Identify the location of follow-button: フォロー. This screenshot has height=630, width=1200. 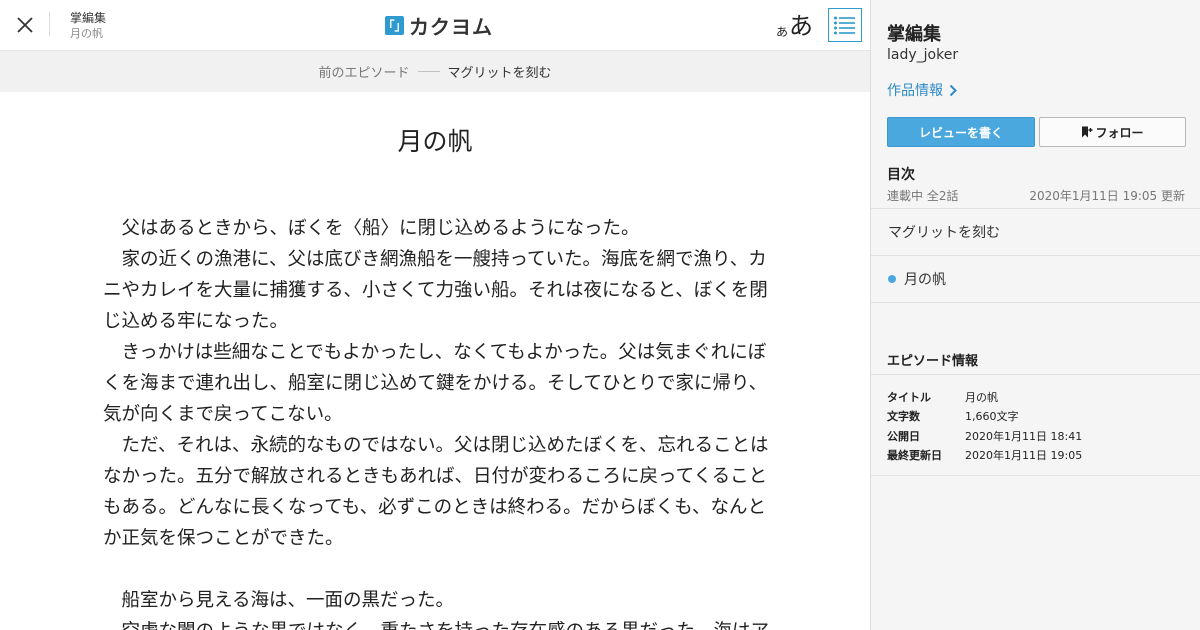
(1112, 132).